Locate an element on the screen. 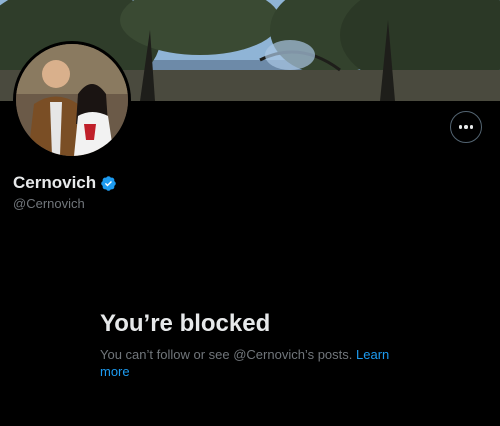 This screenshot has width=500, height=426. blocked-title: You’re blocked is located at coordinates (185, 323).